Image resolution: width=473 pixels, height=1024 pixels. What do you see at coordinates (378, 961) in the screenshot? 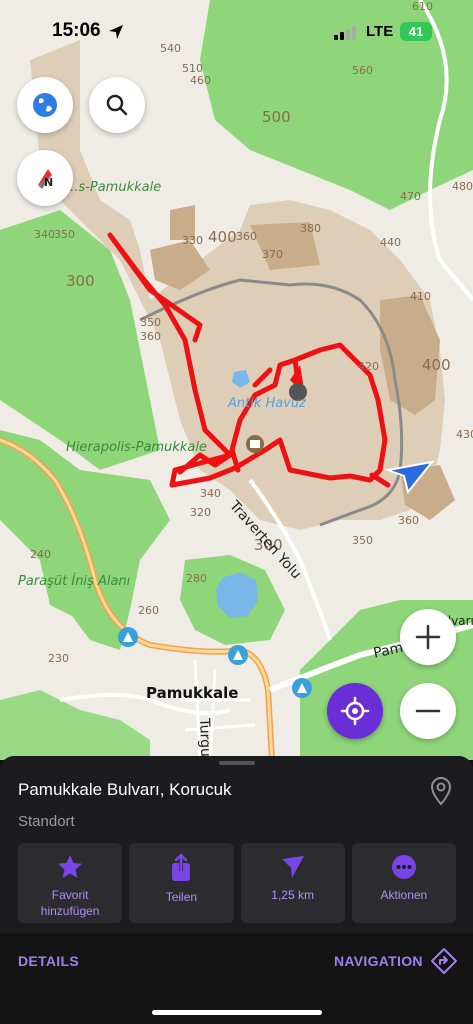
I see `navigation-button: NAVIGATION` at bounding box center [378, 961].